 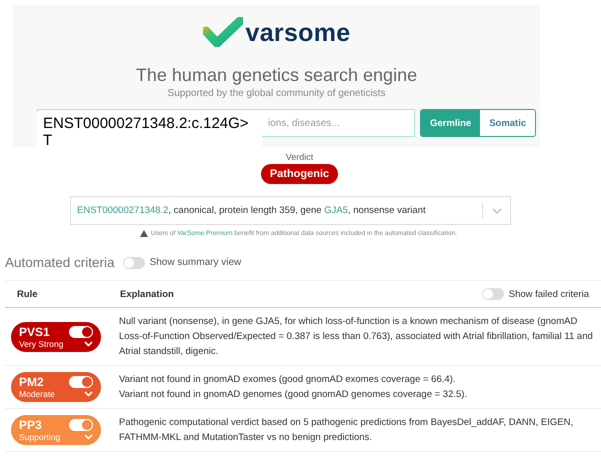 What do you see at coordinates (37, 394) in the screenshot?
I see `criterion-strength: Moderate` at bounding box center [37, 394].